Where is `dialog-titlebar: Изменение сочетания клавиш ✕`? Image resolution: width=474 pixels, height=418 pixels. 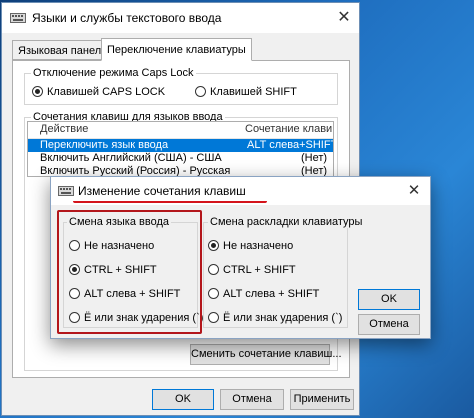 dialog-titlebar: Изменение сочетания клавиш ✕ is located at coordinates (240, 191).